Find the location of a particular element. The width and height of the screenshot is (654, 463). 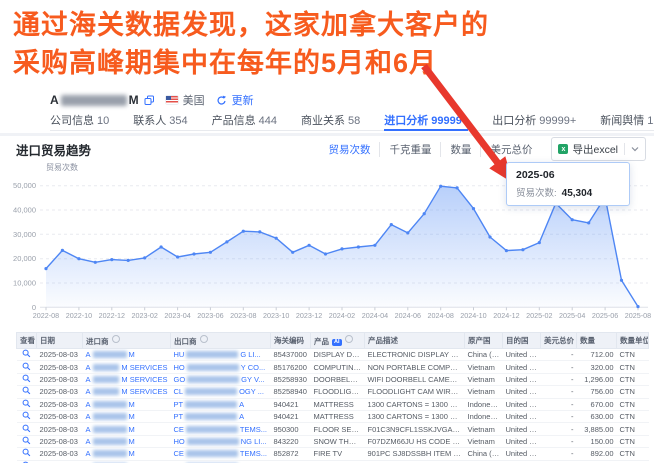

svg-text: 2024-06 is located at coordinates (408, 315).